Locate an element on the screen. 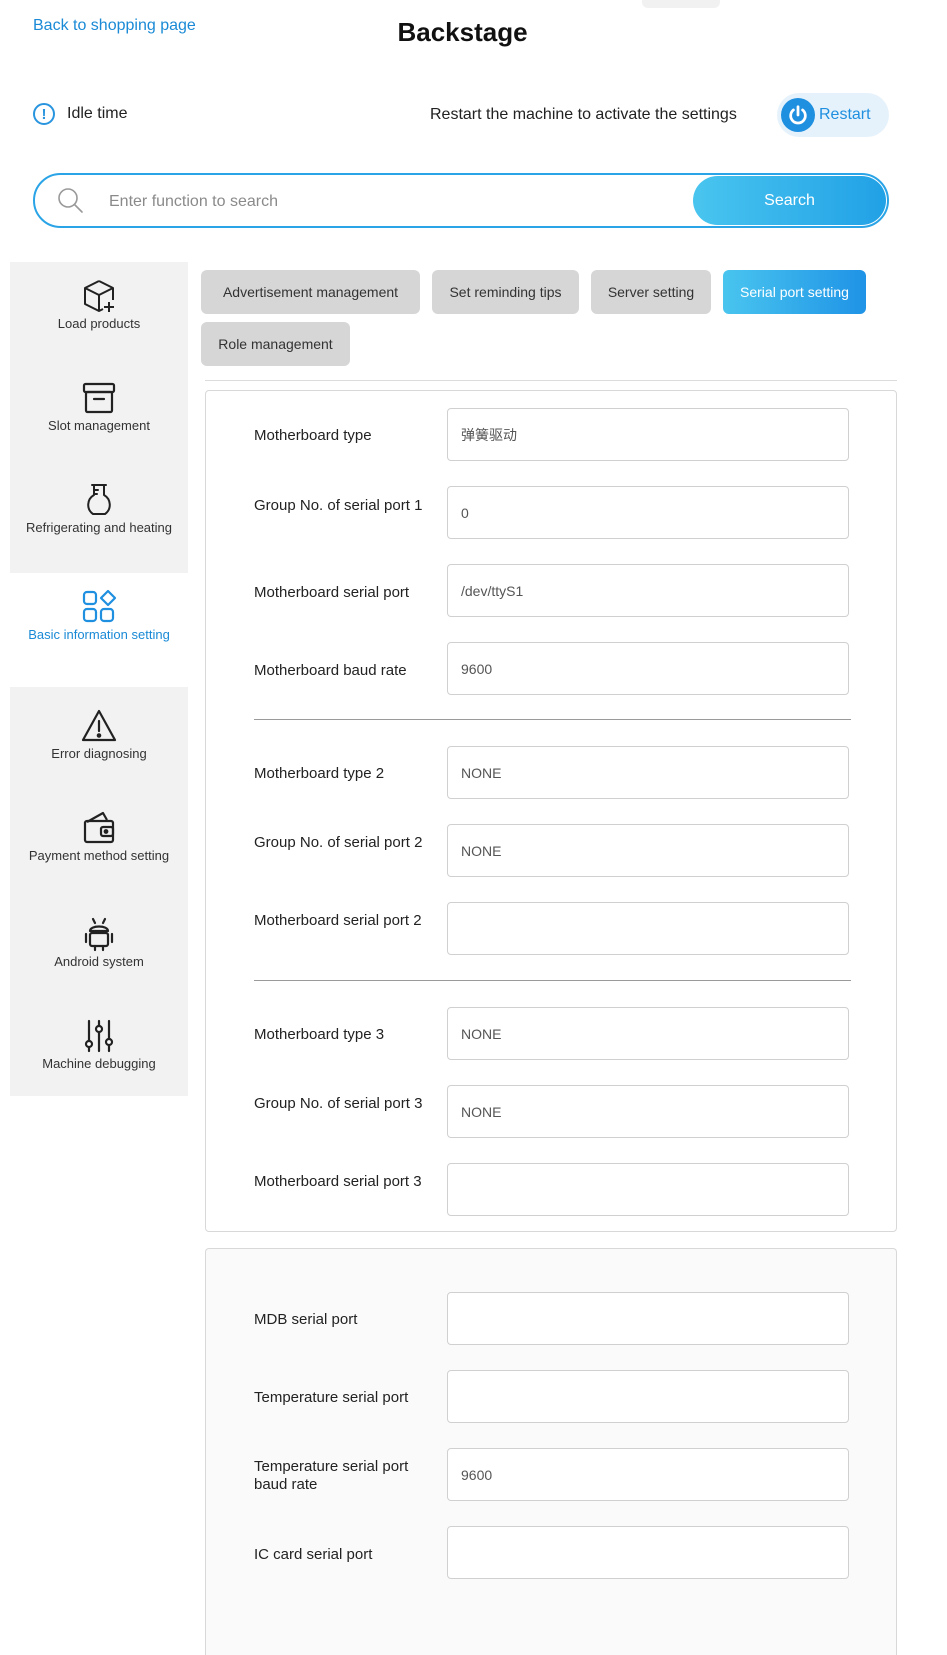 The width and height of the screenshot is (947, 1655). motherboard-serial-port-2-label: Motherboard serial port 2 is located at coordinates (338, 920).